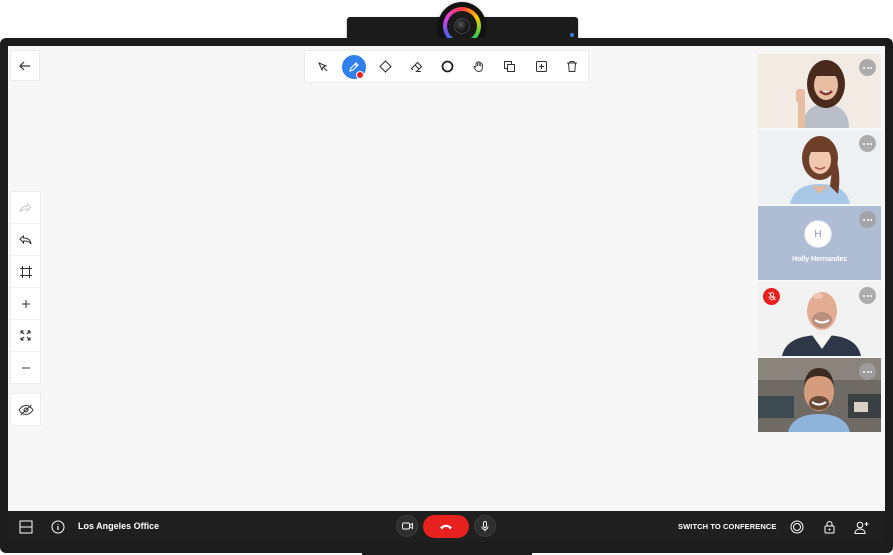 This screenshot has width=893, height=555. I want to click on participants-panel: H Holly Hernandez, so click(819, 244).